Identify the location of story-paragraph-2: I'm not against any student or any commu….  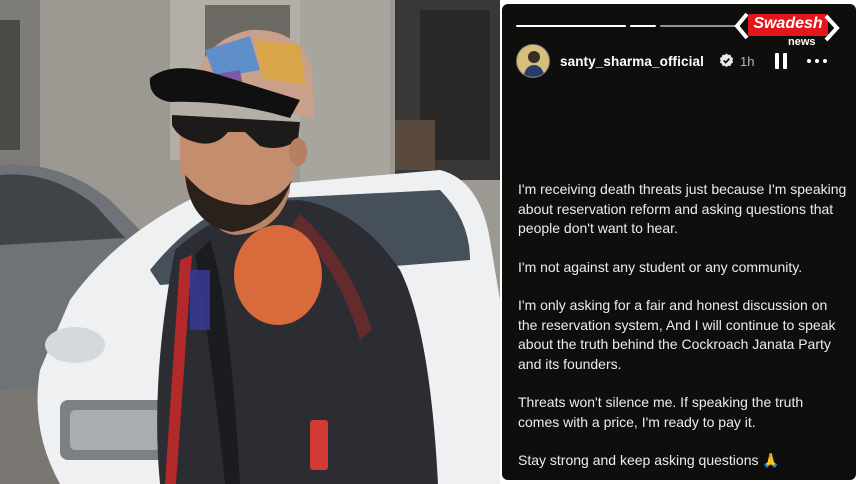
(660, 266).